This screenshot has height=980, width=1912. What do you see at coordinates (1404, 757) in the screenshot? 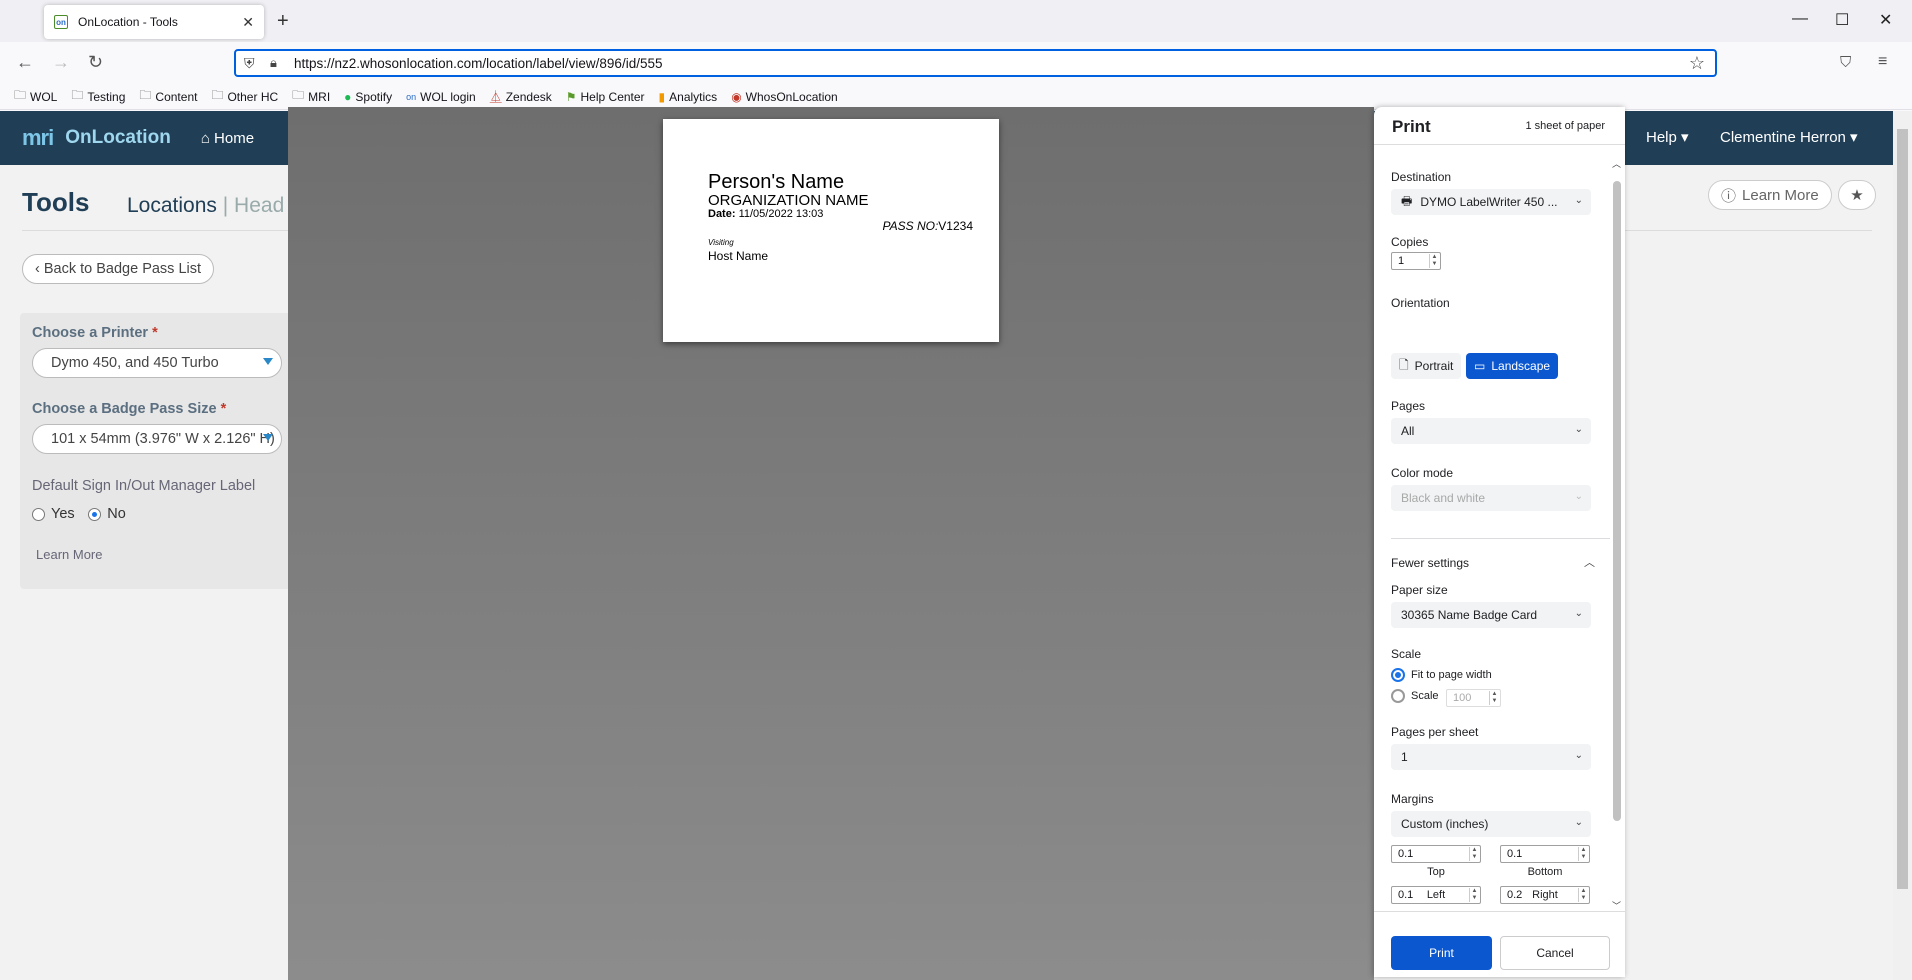
I see `pages-per-sheet-value: 1` at bounding box center [1404, 757].